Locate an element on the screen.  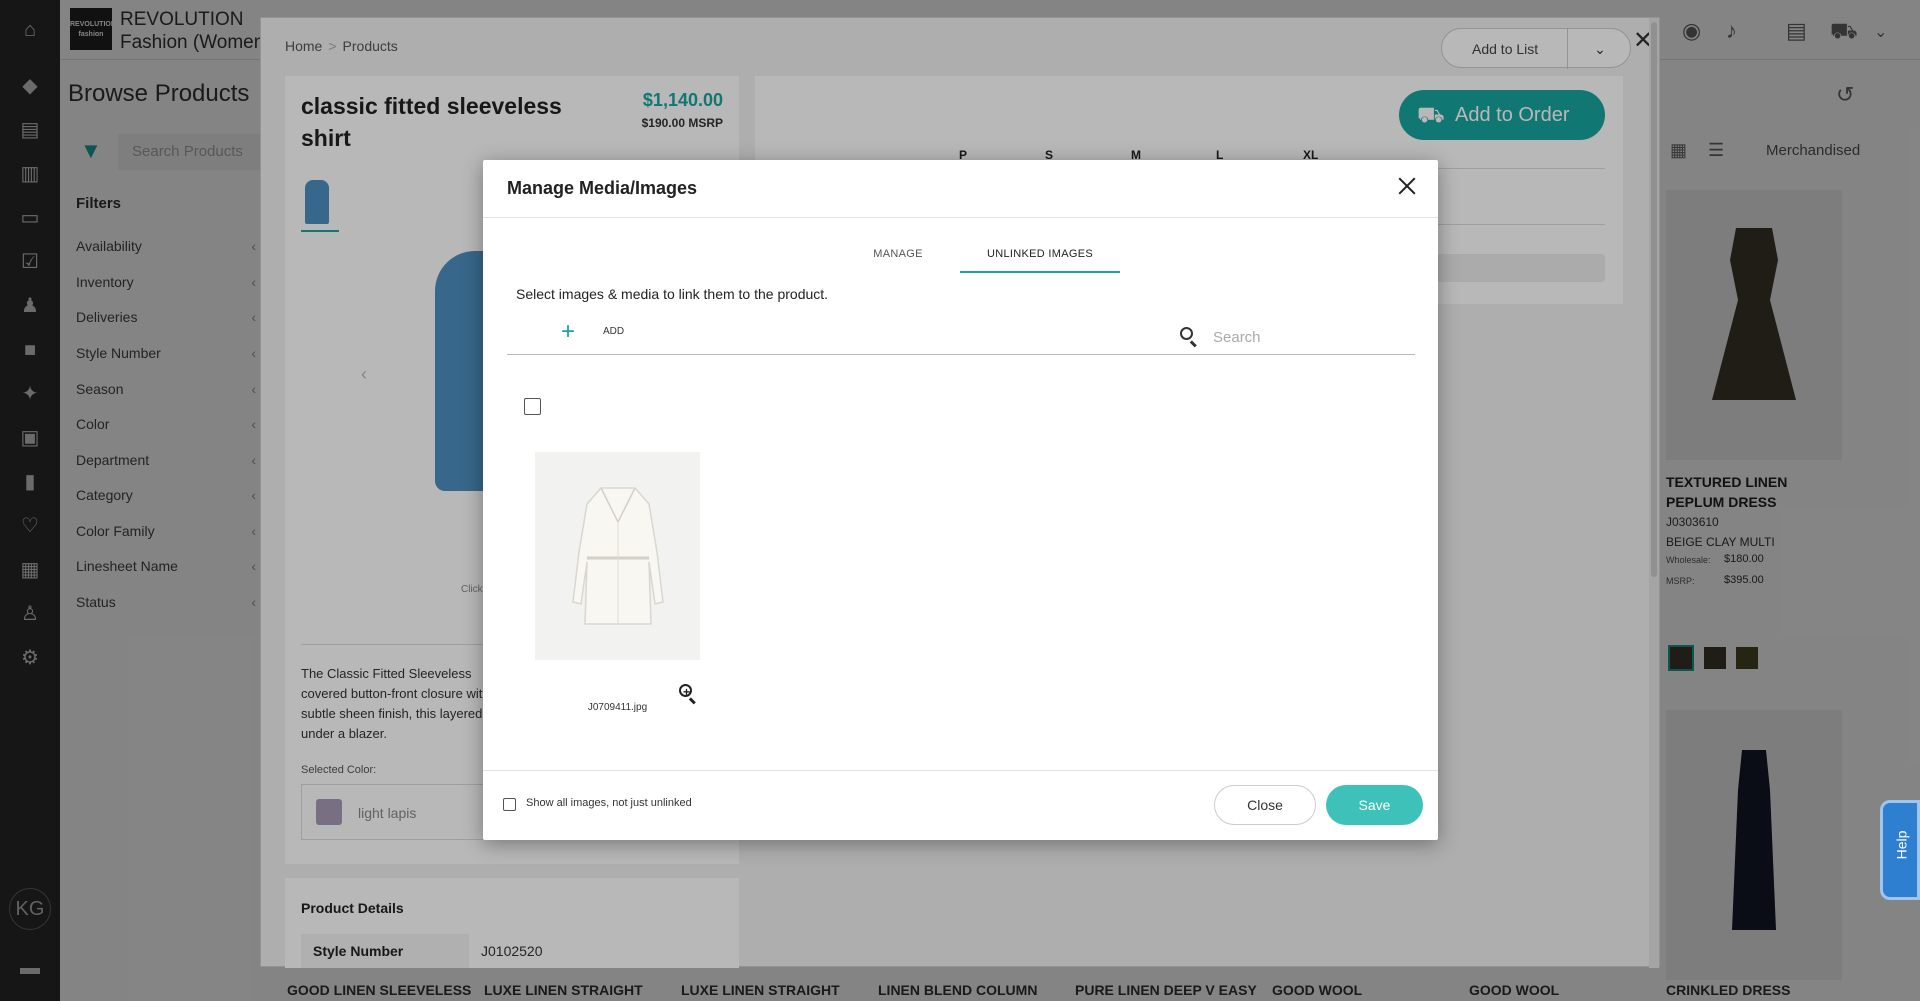
save-button: Save is located at coordinates (1374, 805).